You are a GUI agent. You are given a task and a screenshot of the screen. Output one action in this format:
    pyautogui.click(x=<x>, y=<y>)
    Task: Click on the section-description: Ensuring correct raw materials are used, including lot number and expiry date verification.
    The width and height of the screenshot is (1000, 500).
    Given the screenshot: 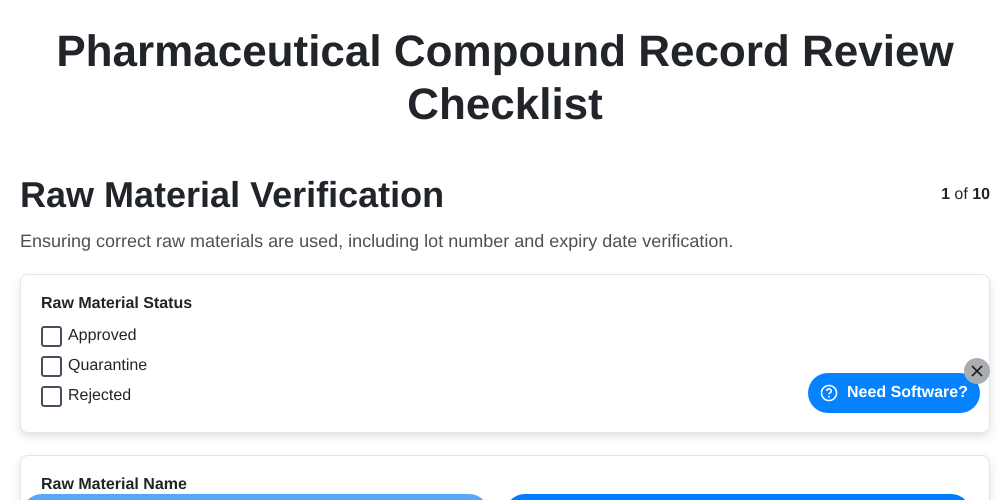 What is the action you would take?
    pyautogui.click(x=377, y=241)
    